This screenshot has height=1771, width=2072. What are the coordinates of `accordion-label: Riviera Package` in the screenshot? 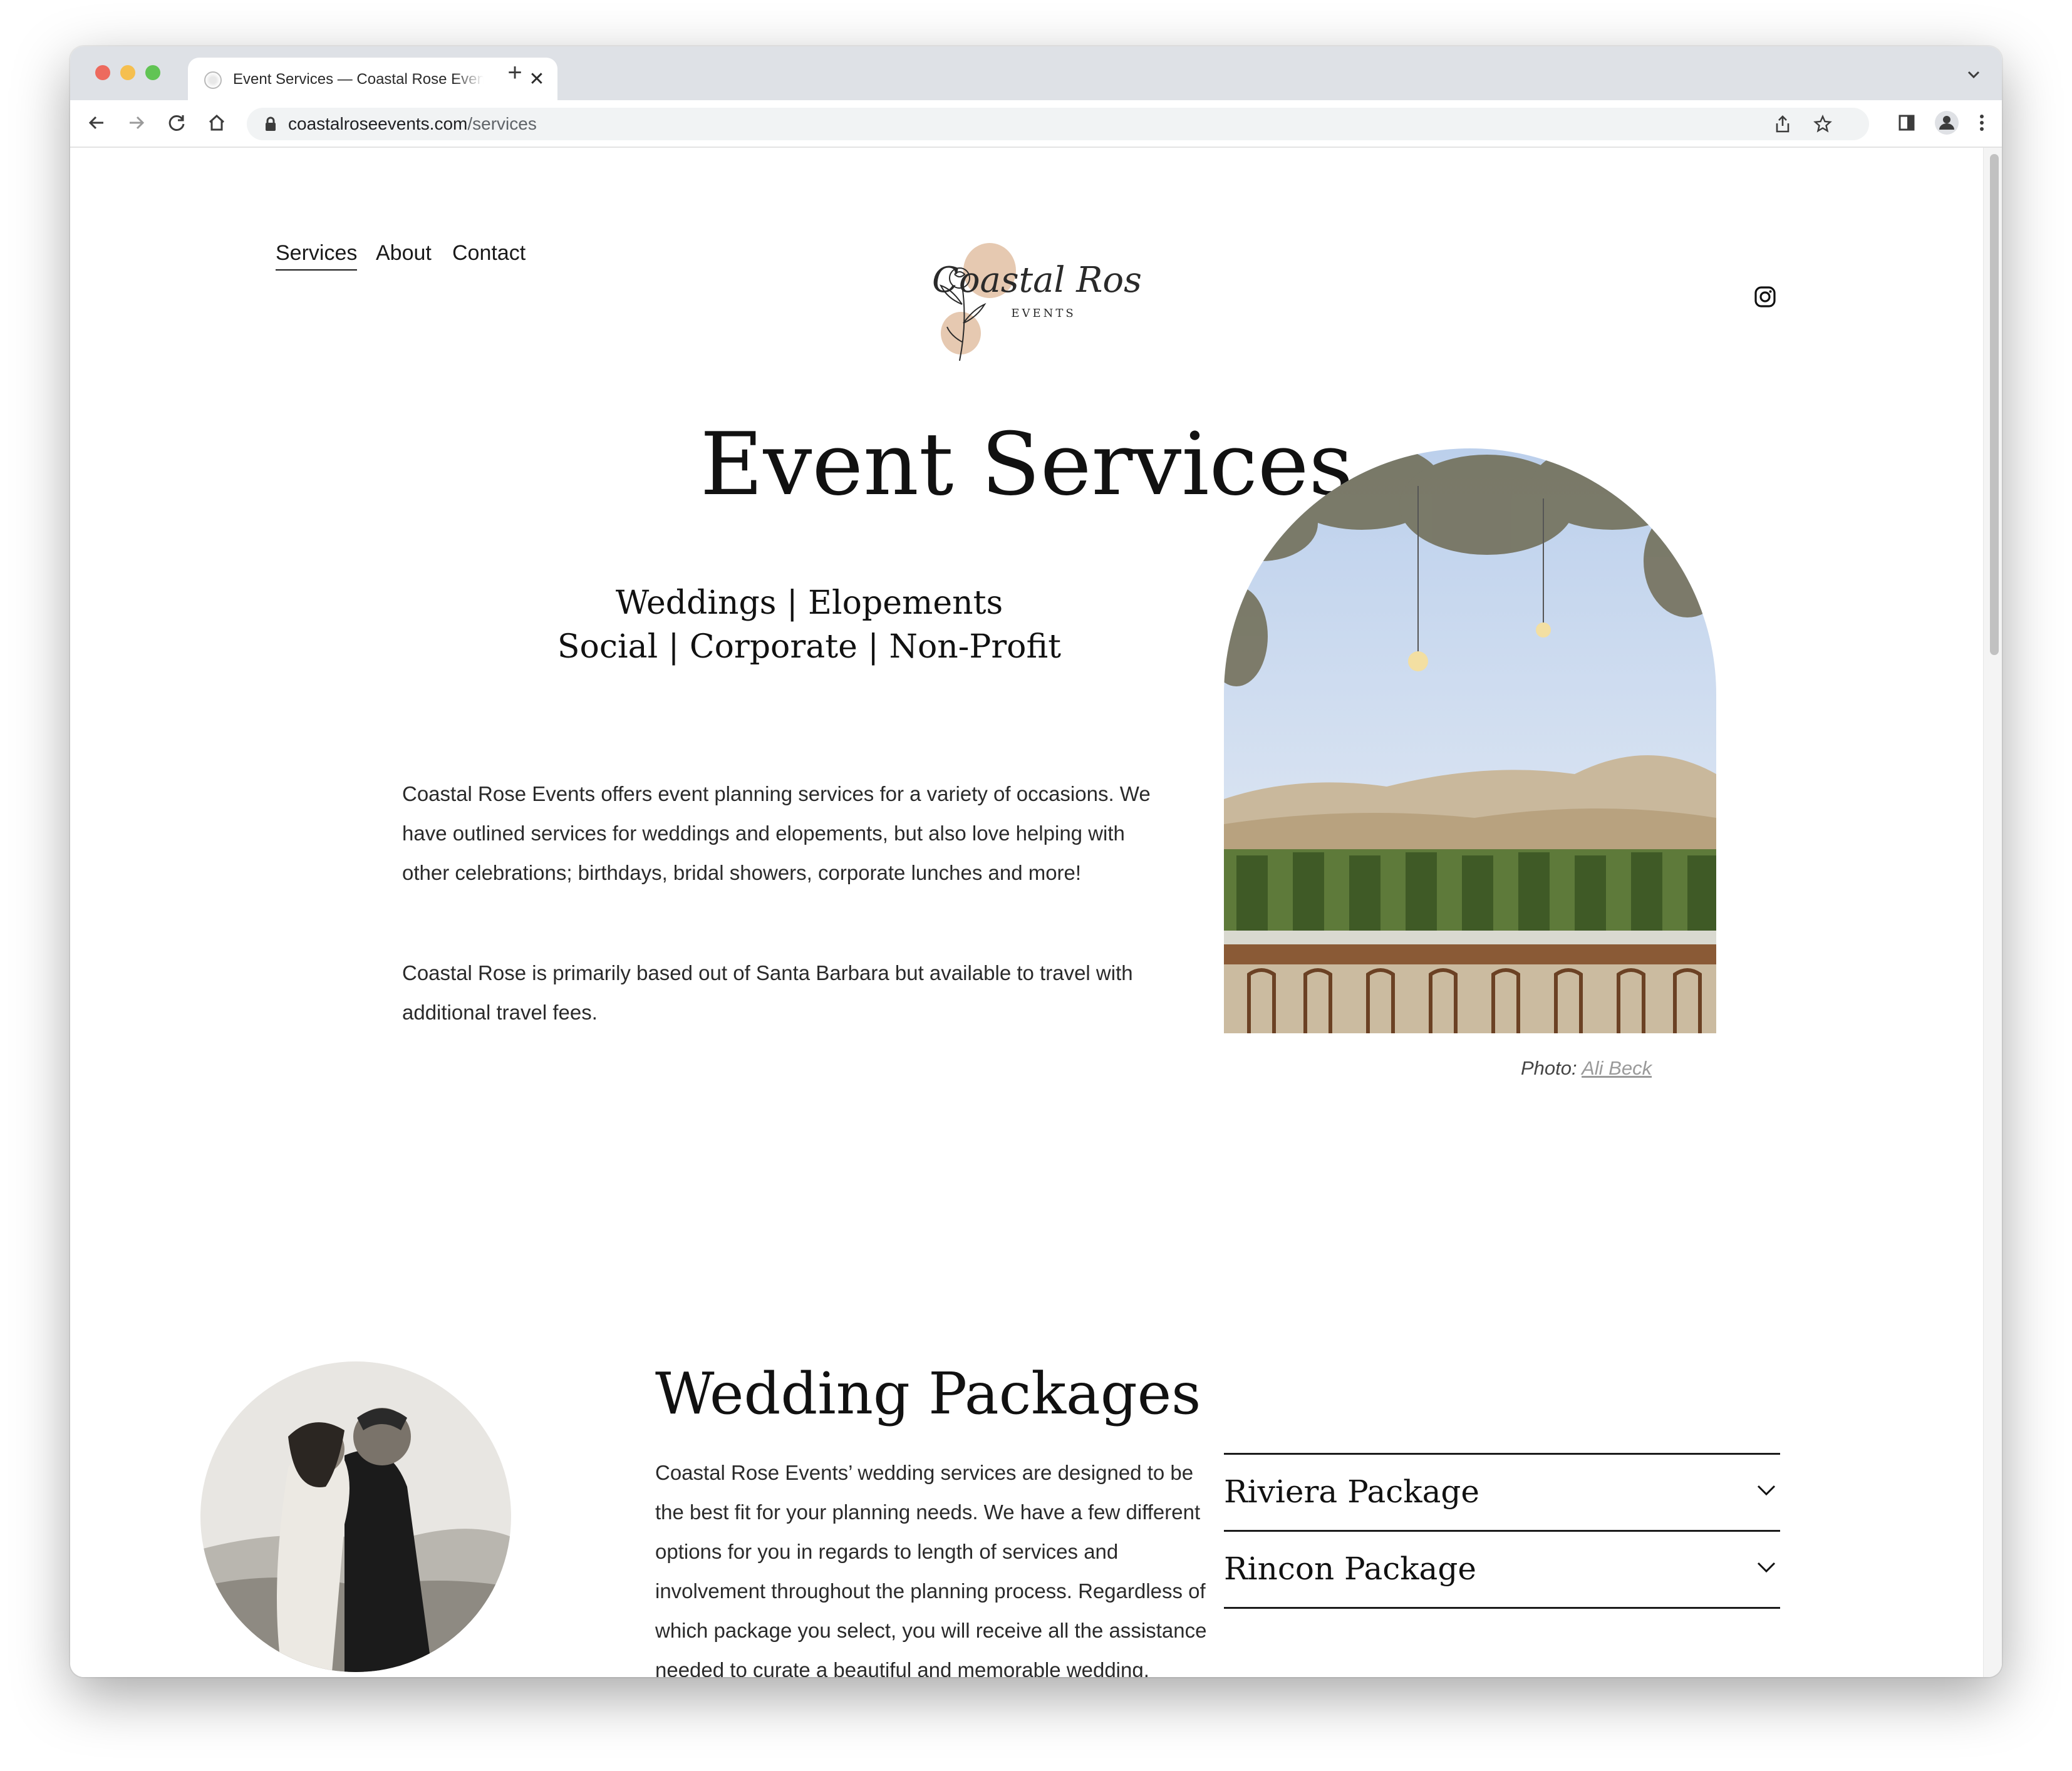 It's located at (1352, 1492).